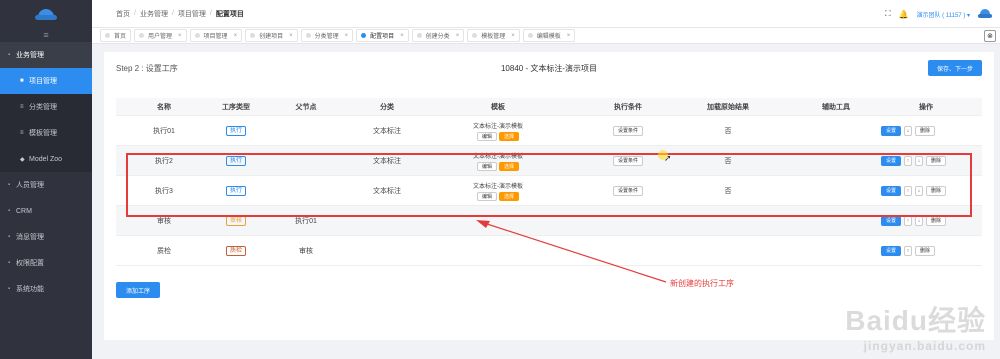 Image resolution: width=1000 pixels, height=359 pixels. Describe the element at coordinates (924, 346) in the screenshot. I see `watermark-sub: jingyan.baidu.com` at that location.